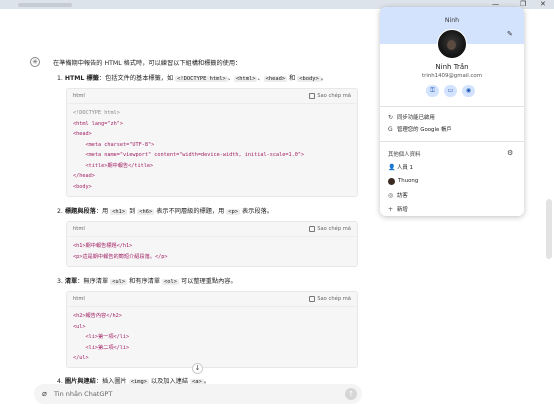  Describe the element at coordinates (113, 165) in the screenshot. I see `code-line: <title>期中報告</title>` at that location.